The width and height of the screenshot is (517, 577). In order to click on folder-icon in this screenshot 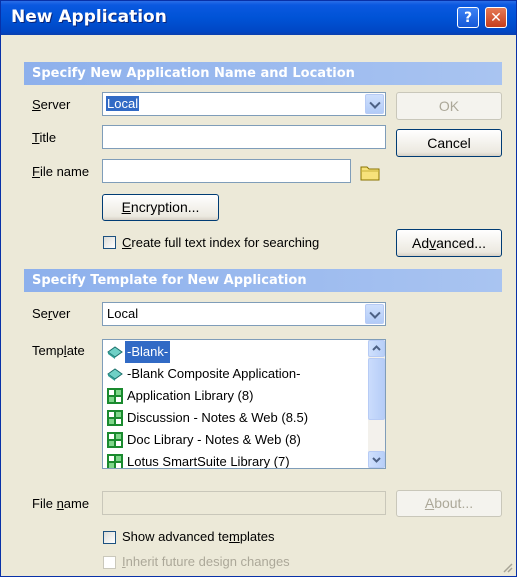, I will do `click(370, 173)`.